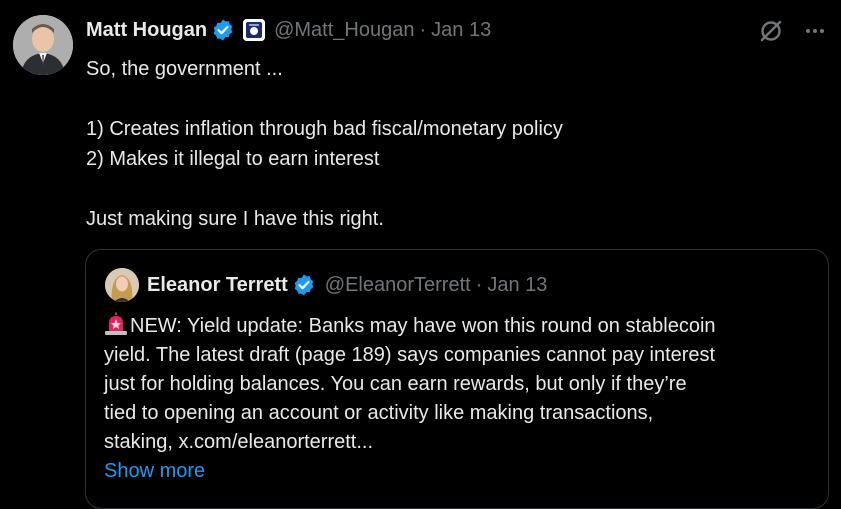 The height and width of the screenshot is (509, 841). Describe the element at coordinates (233, 159) in the screenshot. I see `tweet-line: 2) Makes it illegal to earn interest` at that location.